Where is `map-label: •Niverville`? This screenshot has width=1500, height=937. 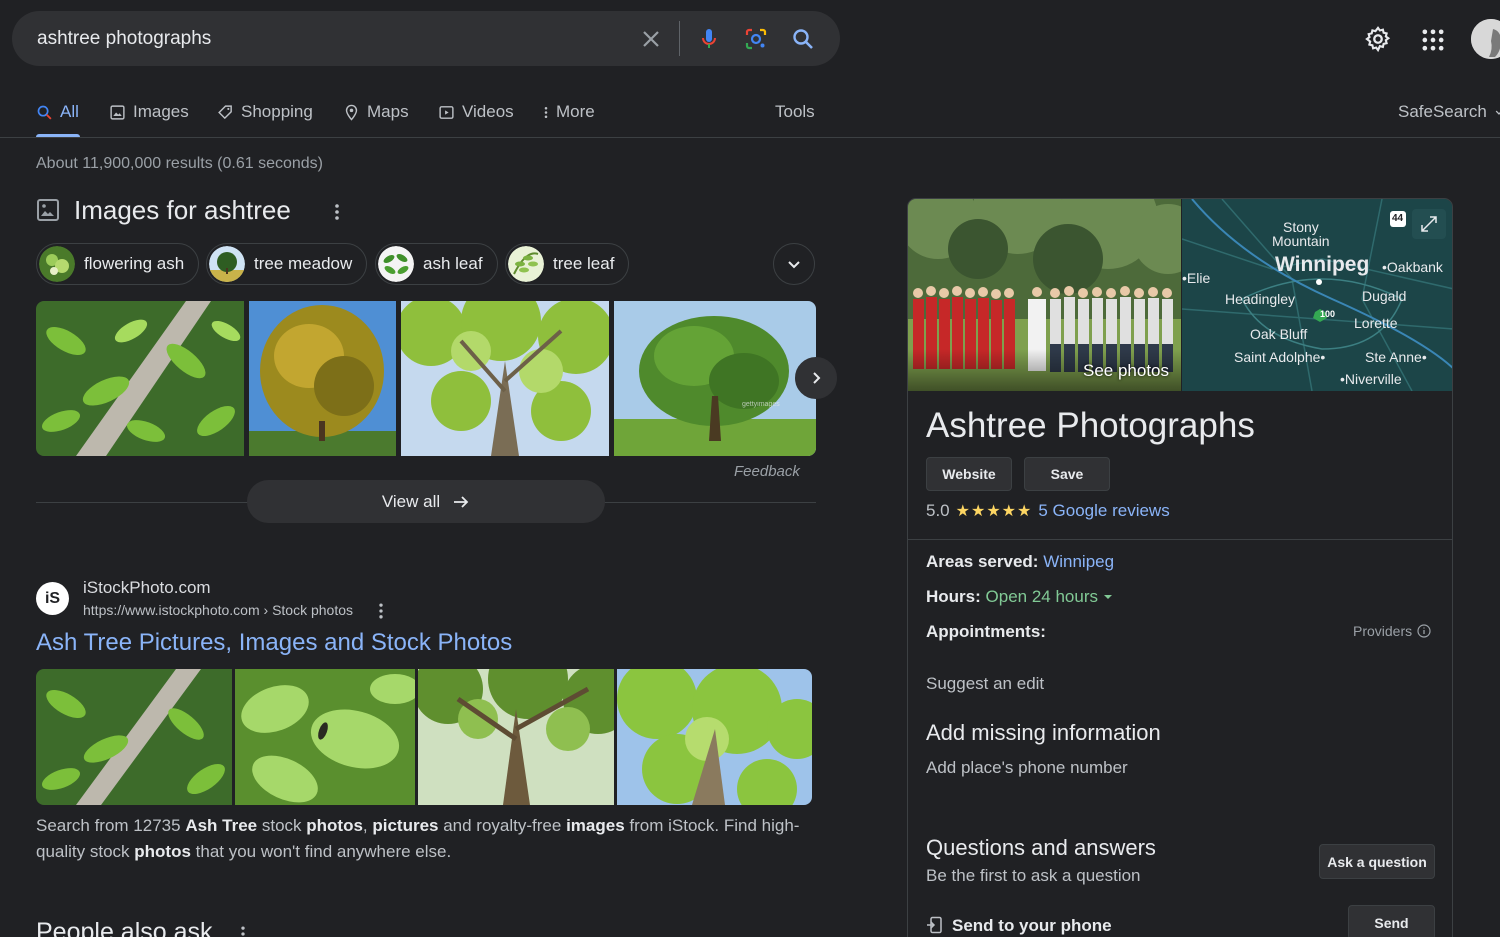
map-label: •Niverville is located at coordinates (1371, 379).